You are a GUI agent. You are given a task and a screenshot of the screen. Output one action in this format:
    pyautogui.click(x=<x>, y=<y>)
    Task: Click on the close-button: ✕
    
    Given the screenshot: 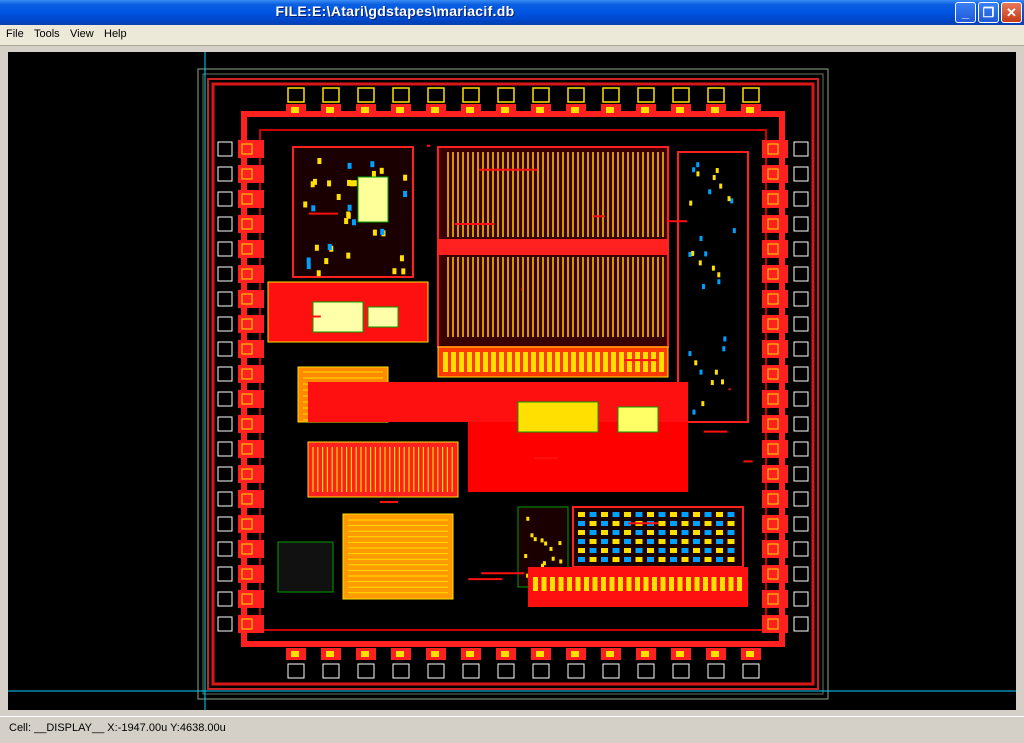 What is the action you would take?
    pyautogui.click(x=1011, y=12)
    